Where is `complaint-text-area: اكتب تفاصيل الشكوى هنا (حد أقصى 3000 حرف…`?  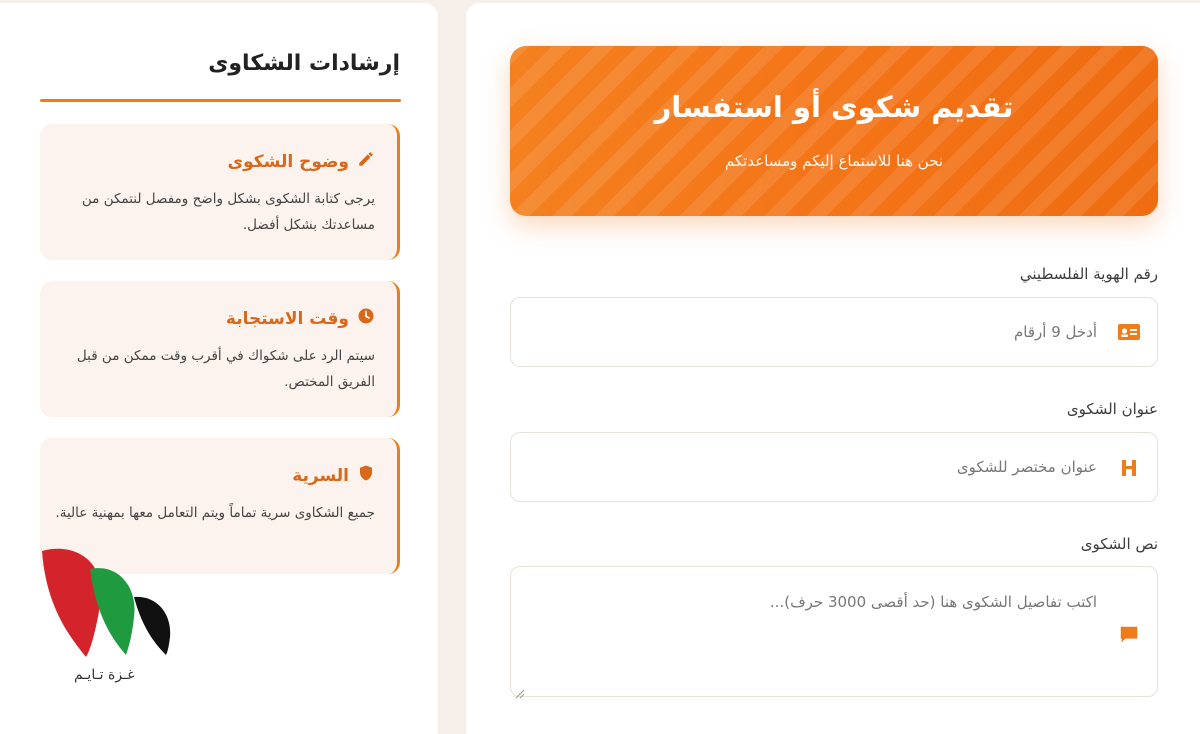
complaint-text-area: اكتب تفاصيل الشكوى هنا (حد أقصى 3000 حرف… is located at coordinates (834, 632).